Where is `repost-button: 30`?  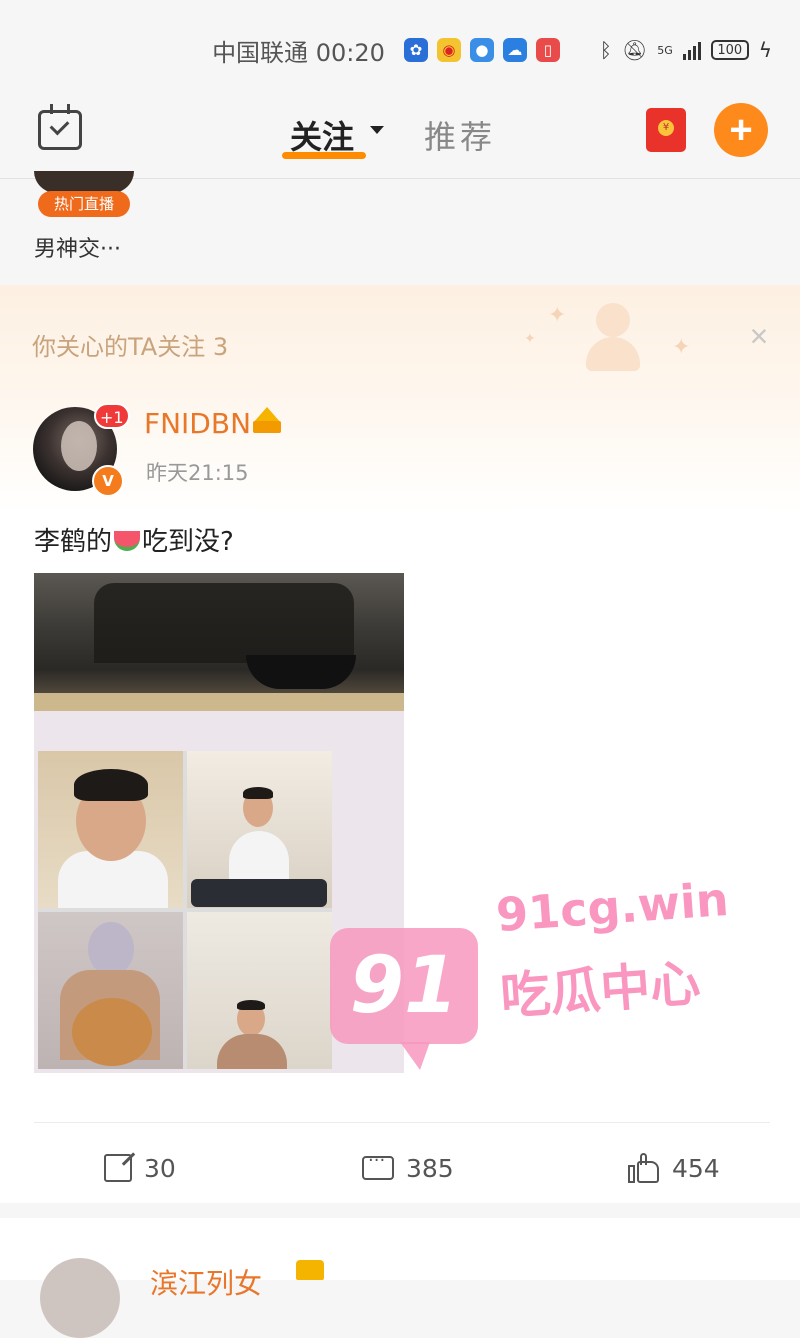
repost-button: 30 is located at coordinates (140, 1168).